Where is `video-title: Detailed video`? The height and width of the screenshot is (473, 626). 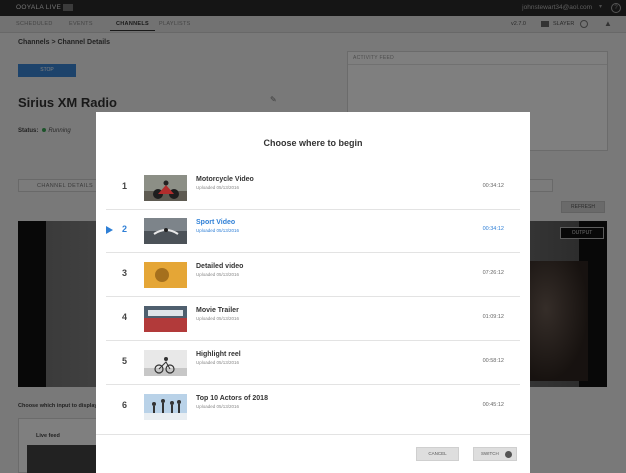 video-title: Detailed video is located at coordinates (220, 266).